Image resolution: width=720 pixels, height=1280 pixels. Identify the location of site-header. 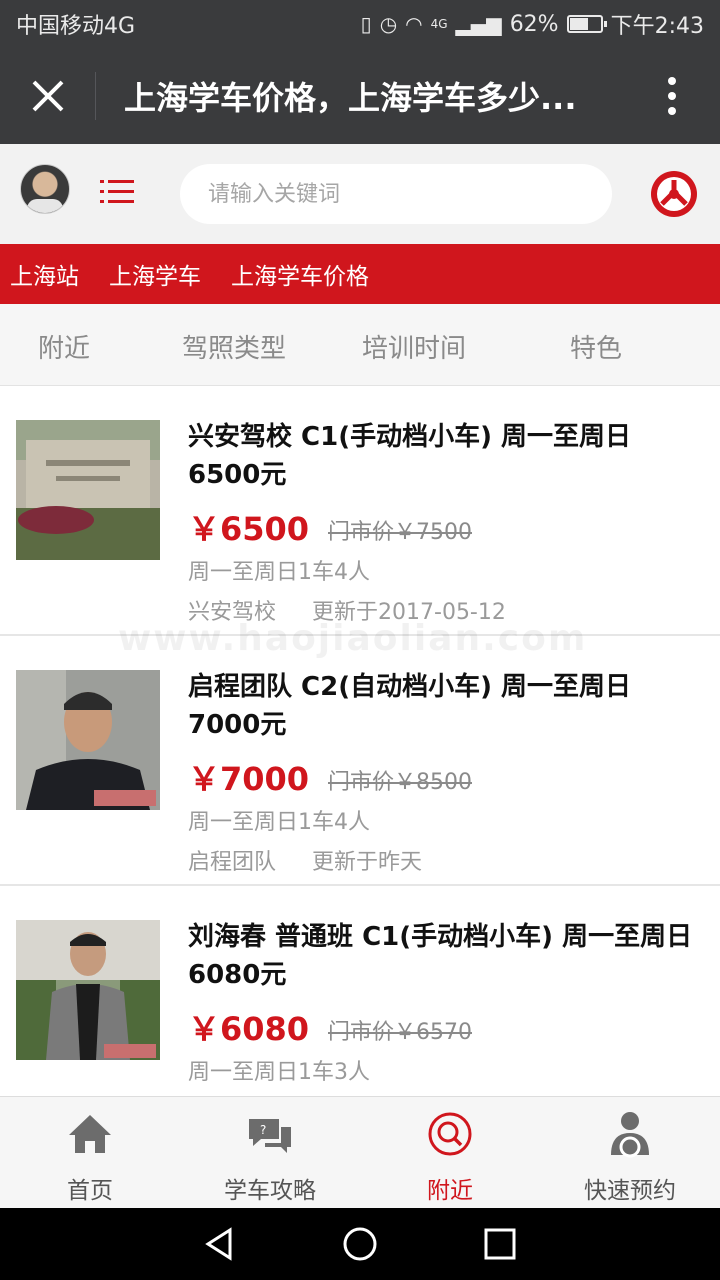
(360, 194).